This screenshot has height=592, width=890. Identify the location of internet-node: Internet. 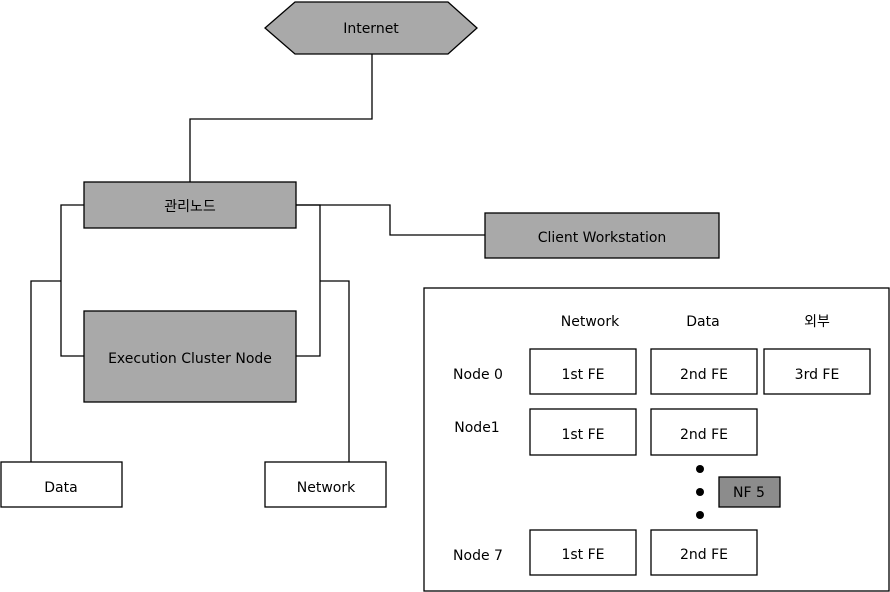
(371, 28).